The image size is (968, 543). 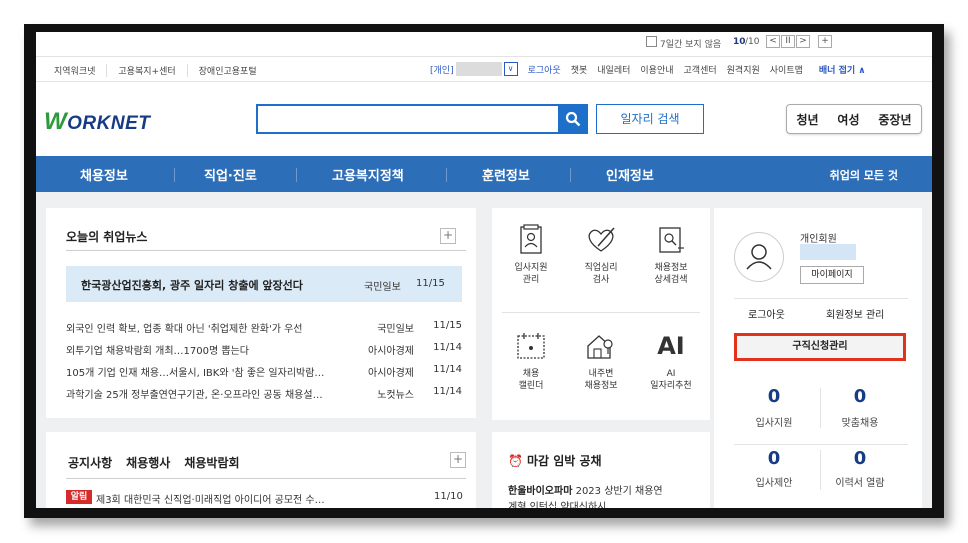 What do you see at coordinates (531, 239) in the screenshot?
I see `resume-icon` at bounding box center [531, 239].